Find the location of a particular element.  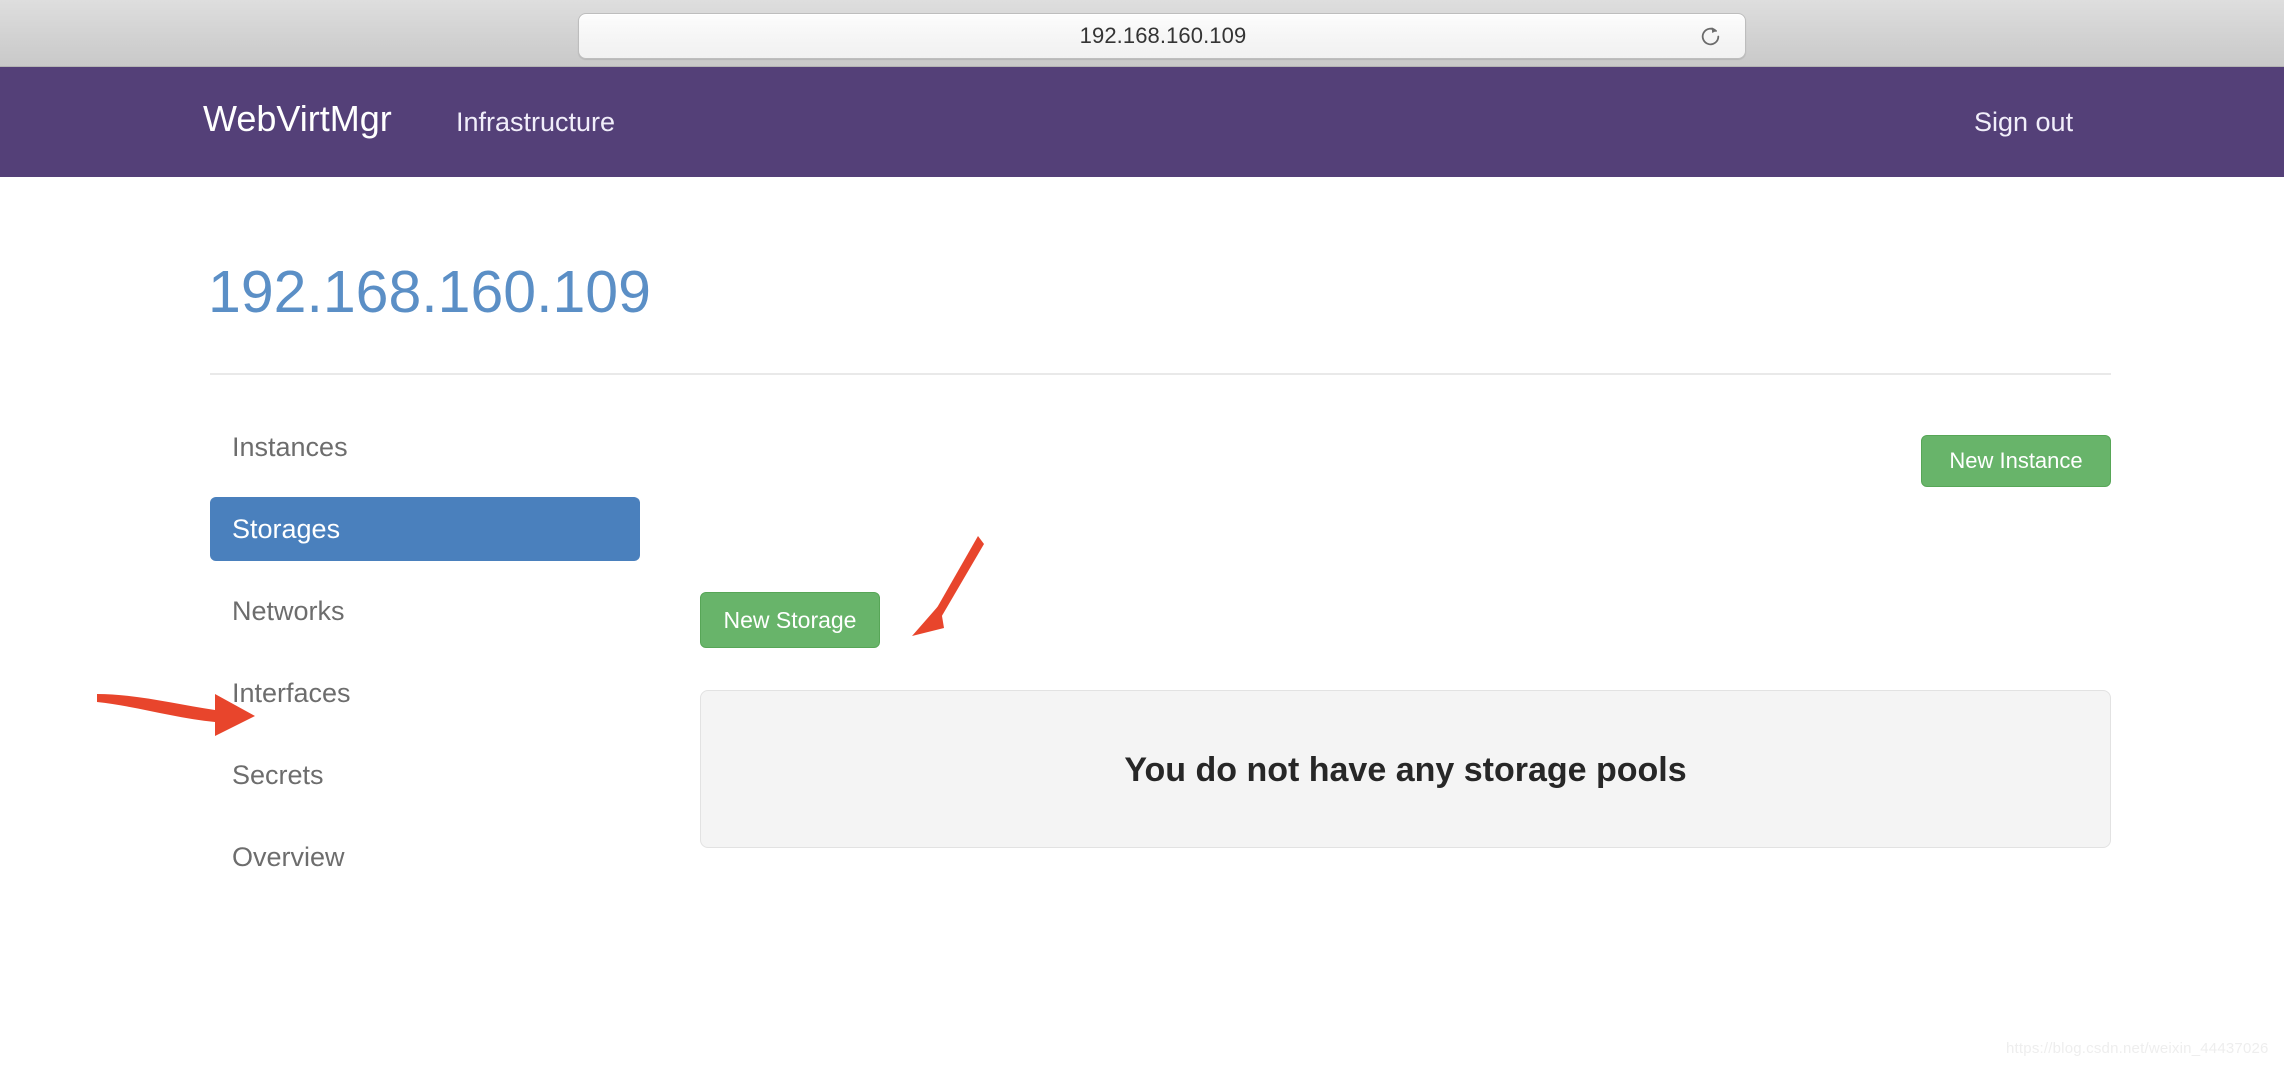

navbar: WebVirtMgr Infrastructure Sign out is located at coordinates (1142, 122).